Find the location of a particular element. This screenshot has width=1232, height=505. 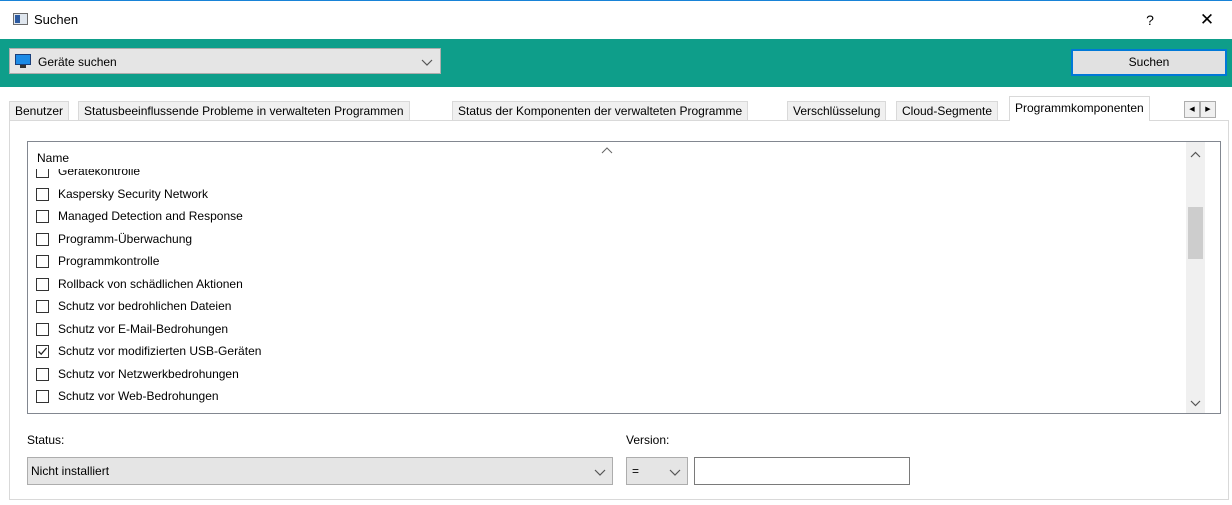

list-item: Schutz vor modifizierten USB-Geräten is located at coordinates (608, 353).